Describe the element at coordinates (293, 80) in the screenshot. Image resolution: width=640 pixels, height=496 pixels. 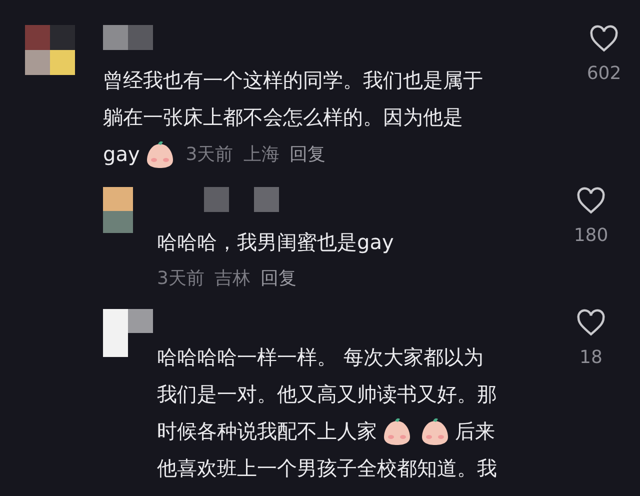
I see `comment-text: 曾经我也有一个这样的同学。我们也是属于` at that location.